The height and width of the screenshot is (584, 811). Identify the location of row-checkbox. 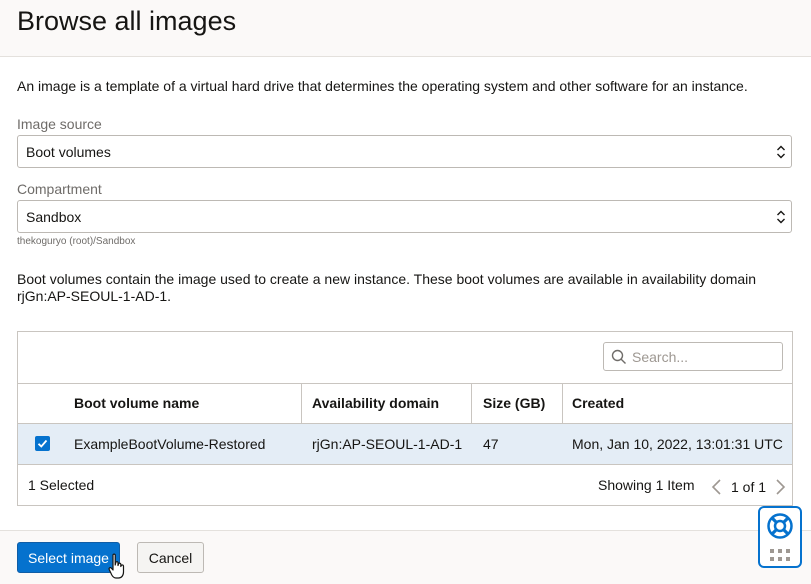
(42, 443).